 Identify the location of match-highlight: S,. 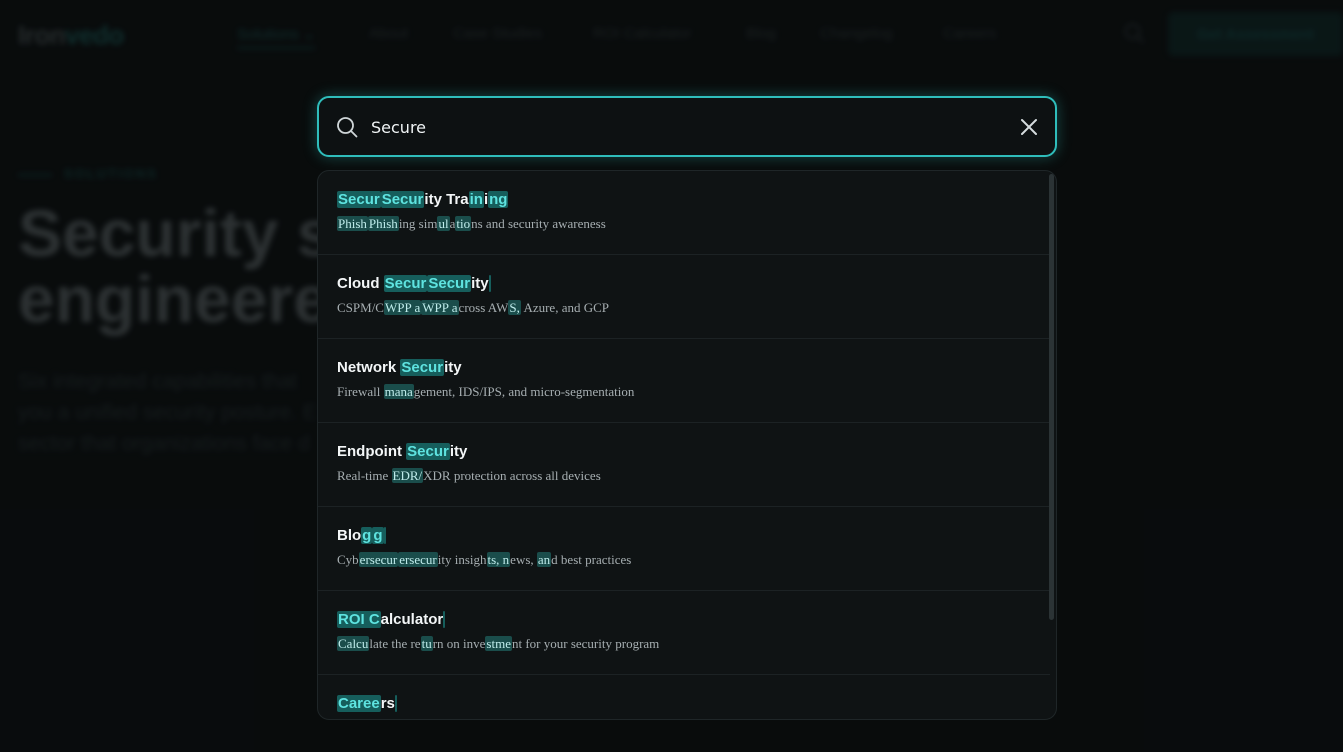
(514, 307).